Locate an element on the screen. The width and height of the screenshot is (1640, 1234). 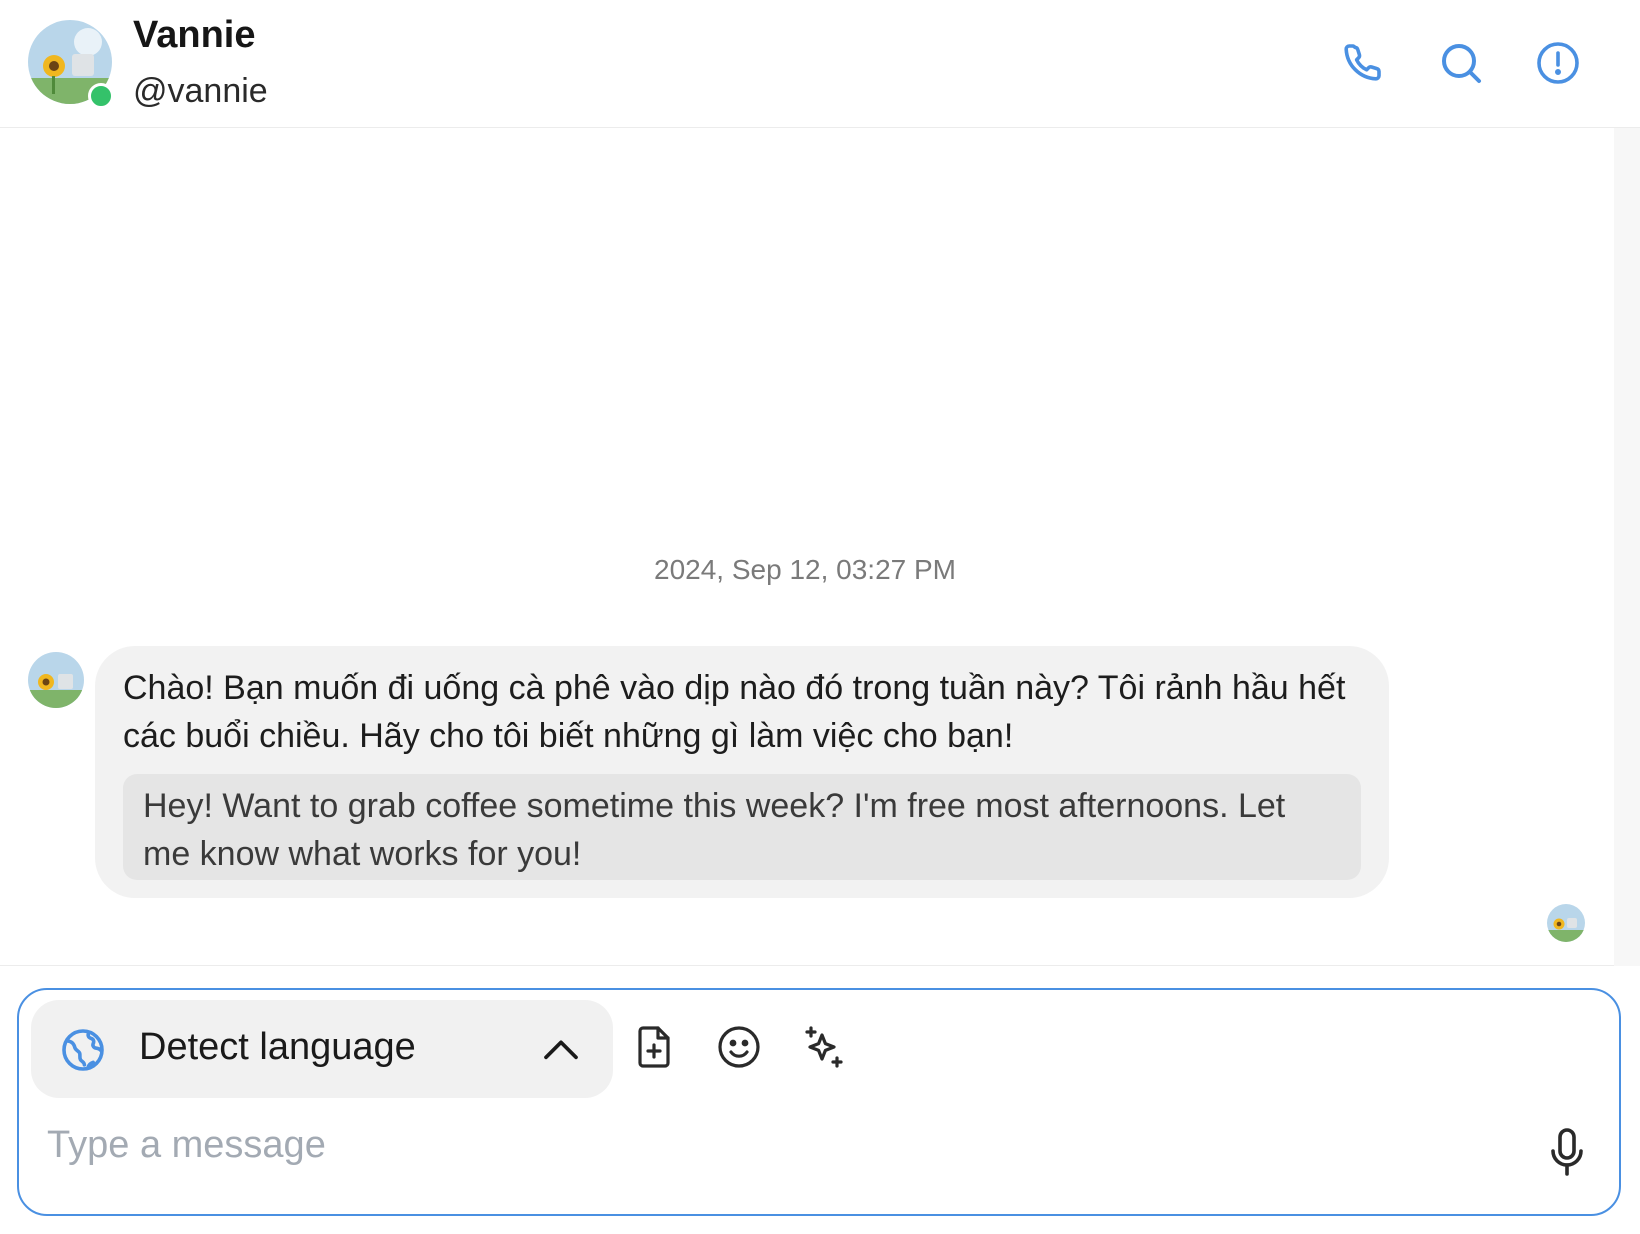
emoji-button is located at coordinates (739, 1047).